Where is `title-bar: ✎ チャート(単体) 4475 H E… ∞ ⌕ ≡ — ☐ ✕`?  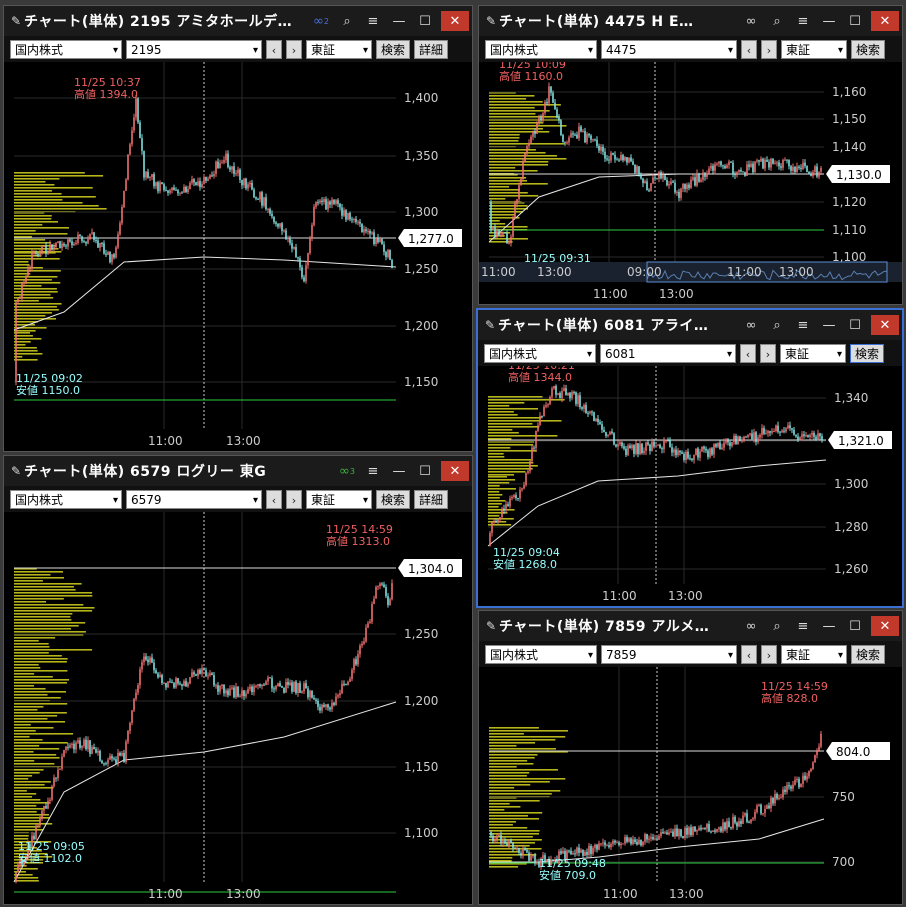 title-bar: ✎ チャート(単体) 4475 H E… ∞ ⌕ ≡ — ☐ ✕ is located at coordinates (690, 21).